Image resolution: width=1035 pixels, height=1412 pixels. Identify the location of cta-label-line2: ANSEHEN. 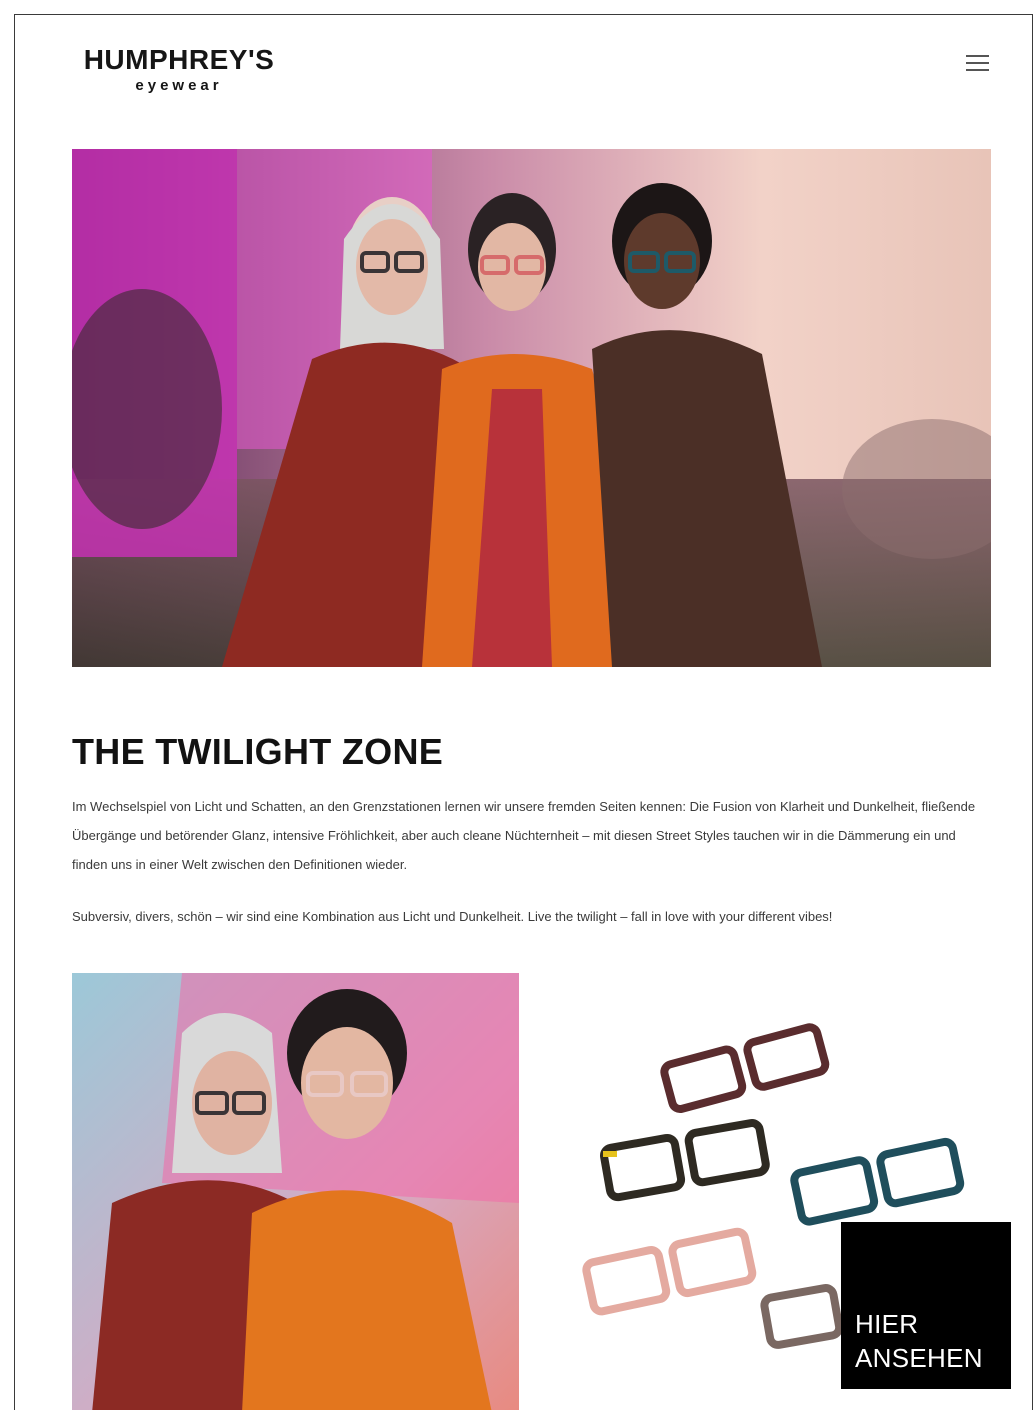
(919, 1358).